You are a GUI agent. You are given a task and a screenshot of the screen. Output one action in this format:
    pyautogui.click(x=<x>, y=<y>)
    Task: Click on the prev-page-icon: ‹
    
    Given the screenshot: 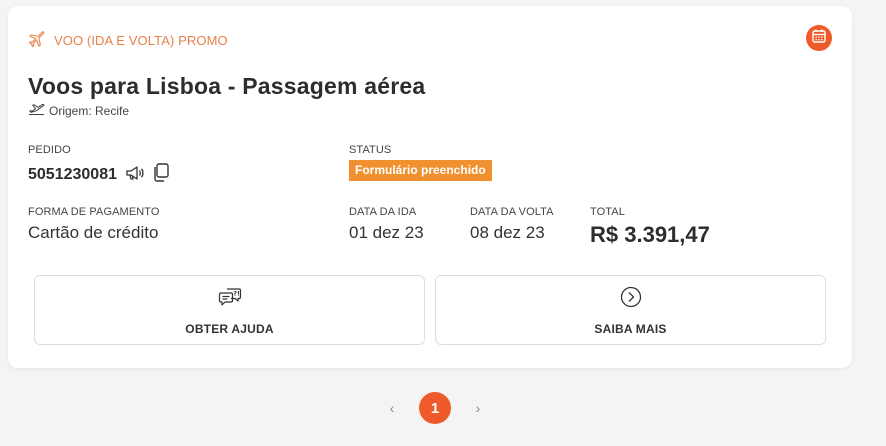 What is the action you would take?
    pyautogui.click(x=392, y=408)
    